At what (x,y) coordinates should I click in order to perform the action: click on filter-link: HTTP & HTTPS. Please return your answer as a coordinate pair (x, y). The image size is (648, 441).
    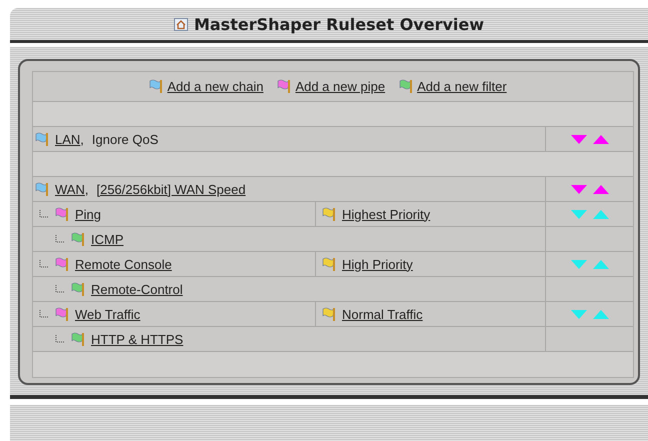
    Looking at the image, I should click on (137, 339).